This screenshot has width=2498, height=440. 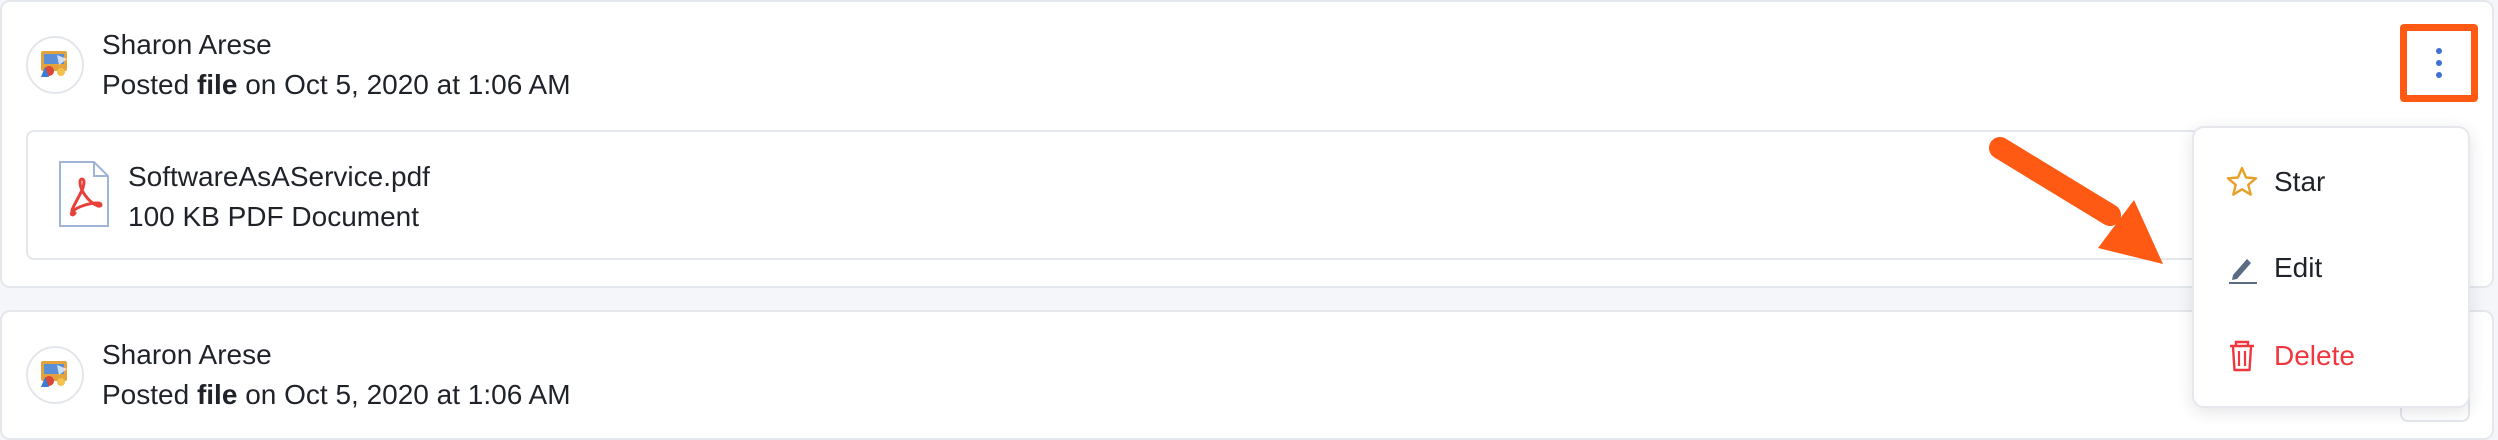 I want to click on file-name: SoftwareAsAService.pdf, so click(x=279, y=177).